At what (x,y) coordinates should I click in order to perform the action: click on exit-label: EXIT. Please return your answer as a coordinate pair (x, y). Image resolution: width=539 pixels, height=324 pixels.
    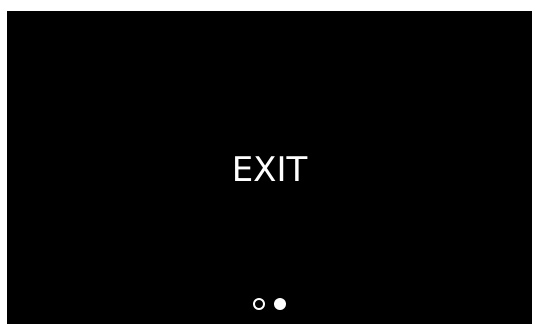
    Looking at the image, I should click on (269, 169).